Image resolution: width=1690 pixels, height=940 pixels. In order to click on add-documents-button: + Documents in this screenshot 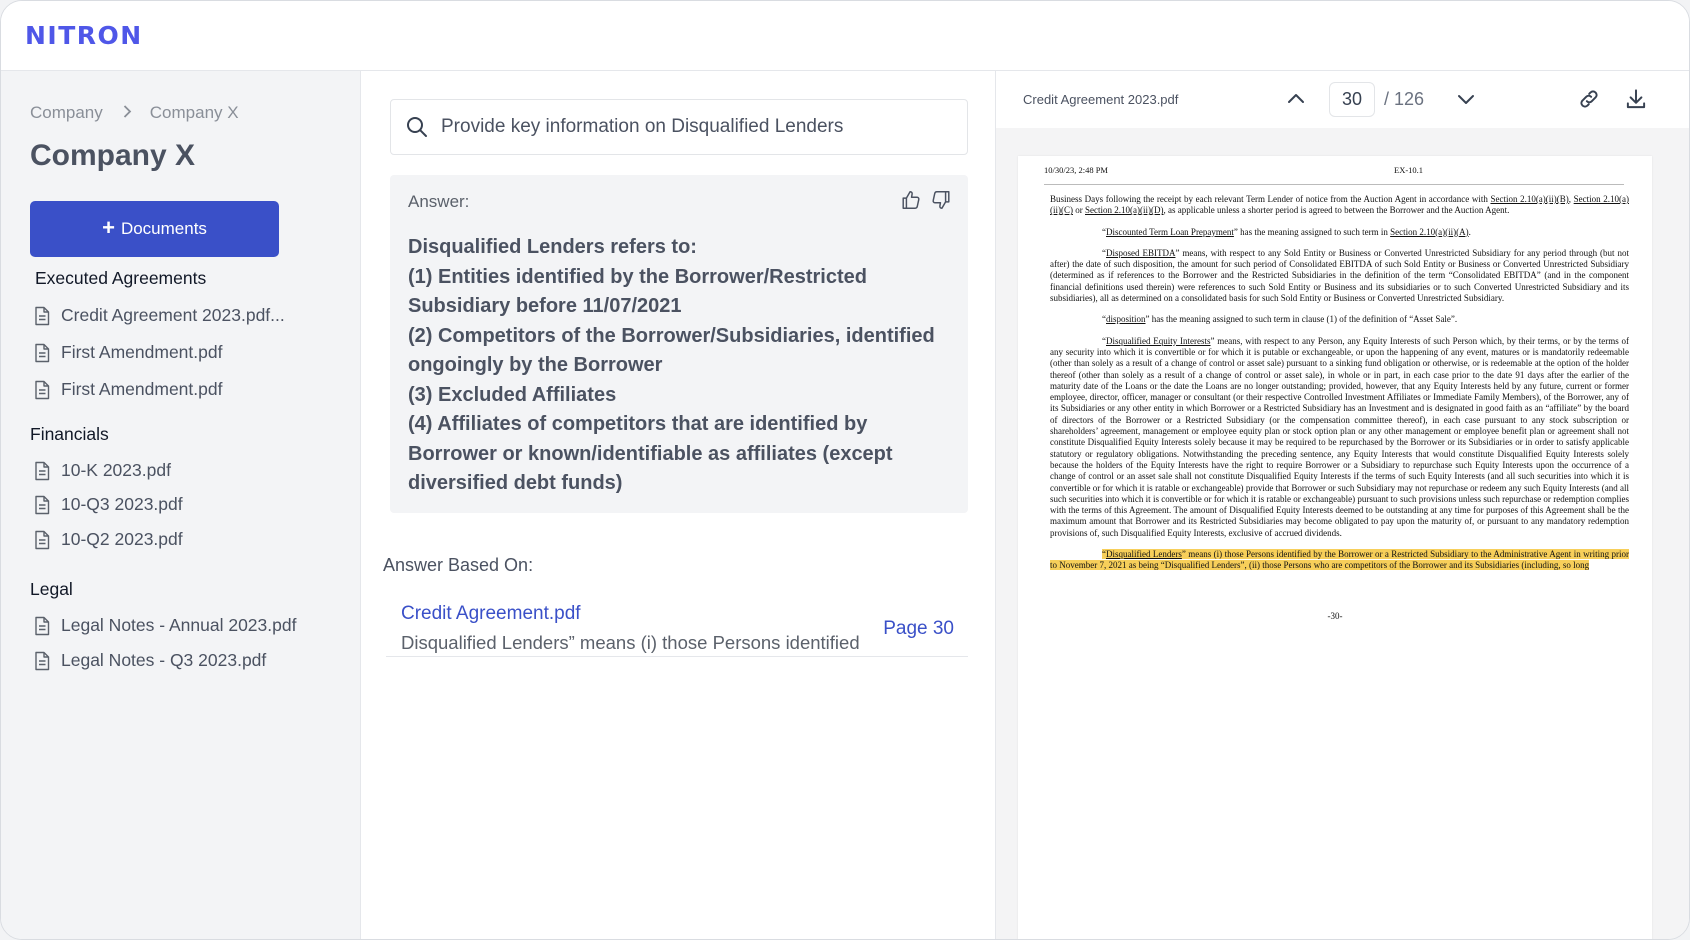, I will do `click(154, 229)`.